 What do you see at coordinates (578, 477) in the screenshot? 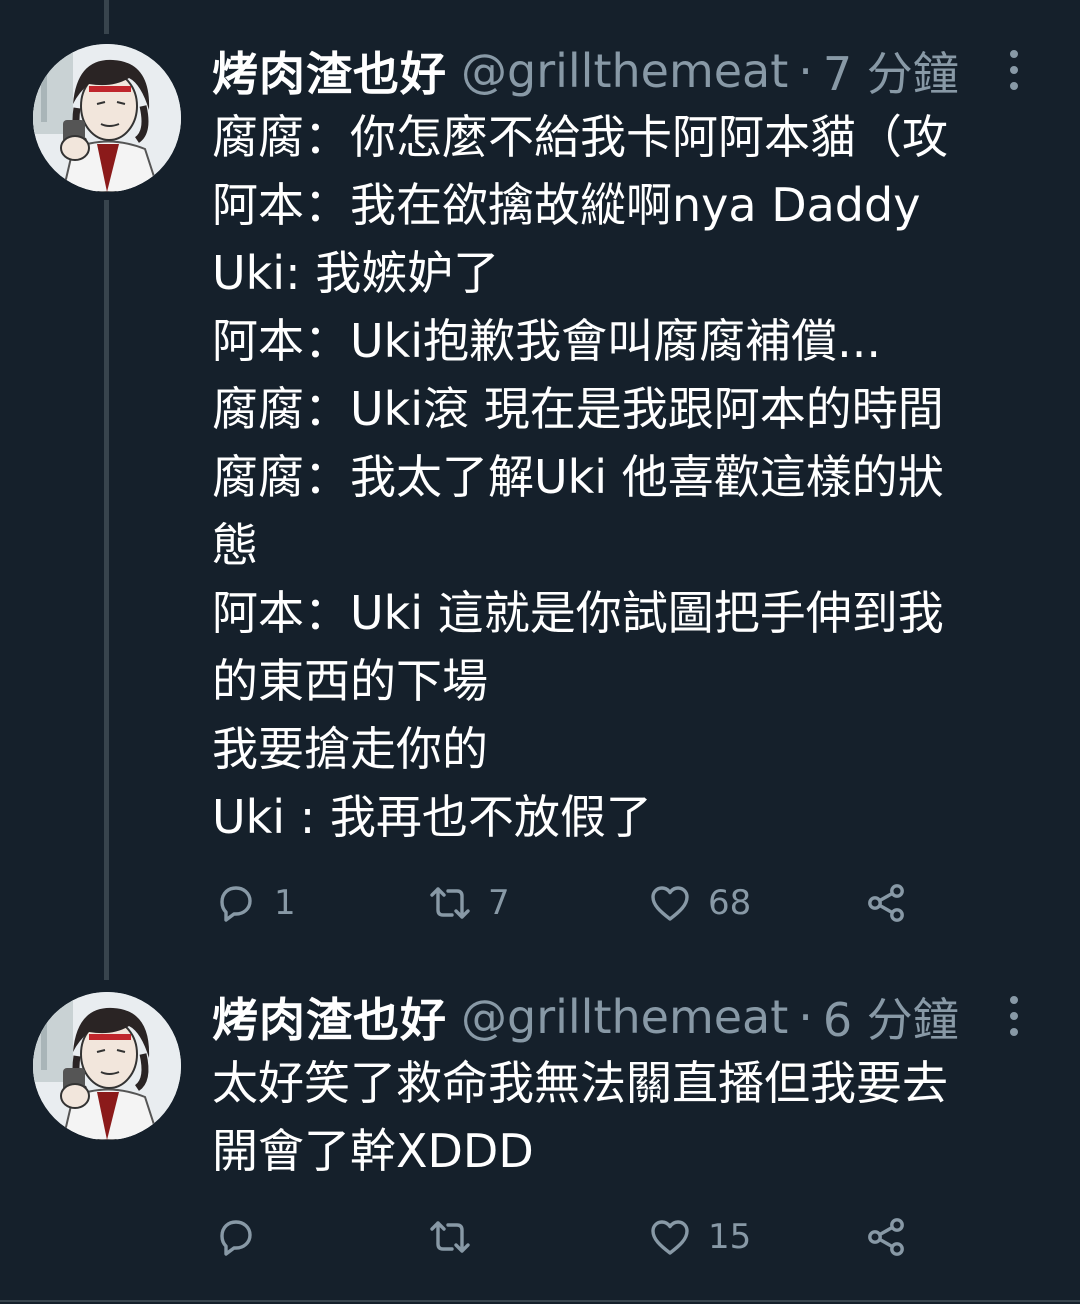
I see `tweet-text-line: 腐腐：我太了解Uki 他喜歡這樣的狀` at bounding box center [578, 477].